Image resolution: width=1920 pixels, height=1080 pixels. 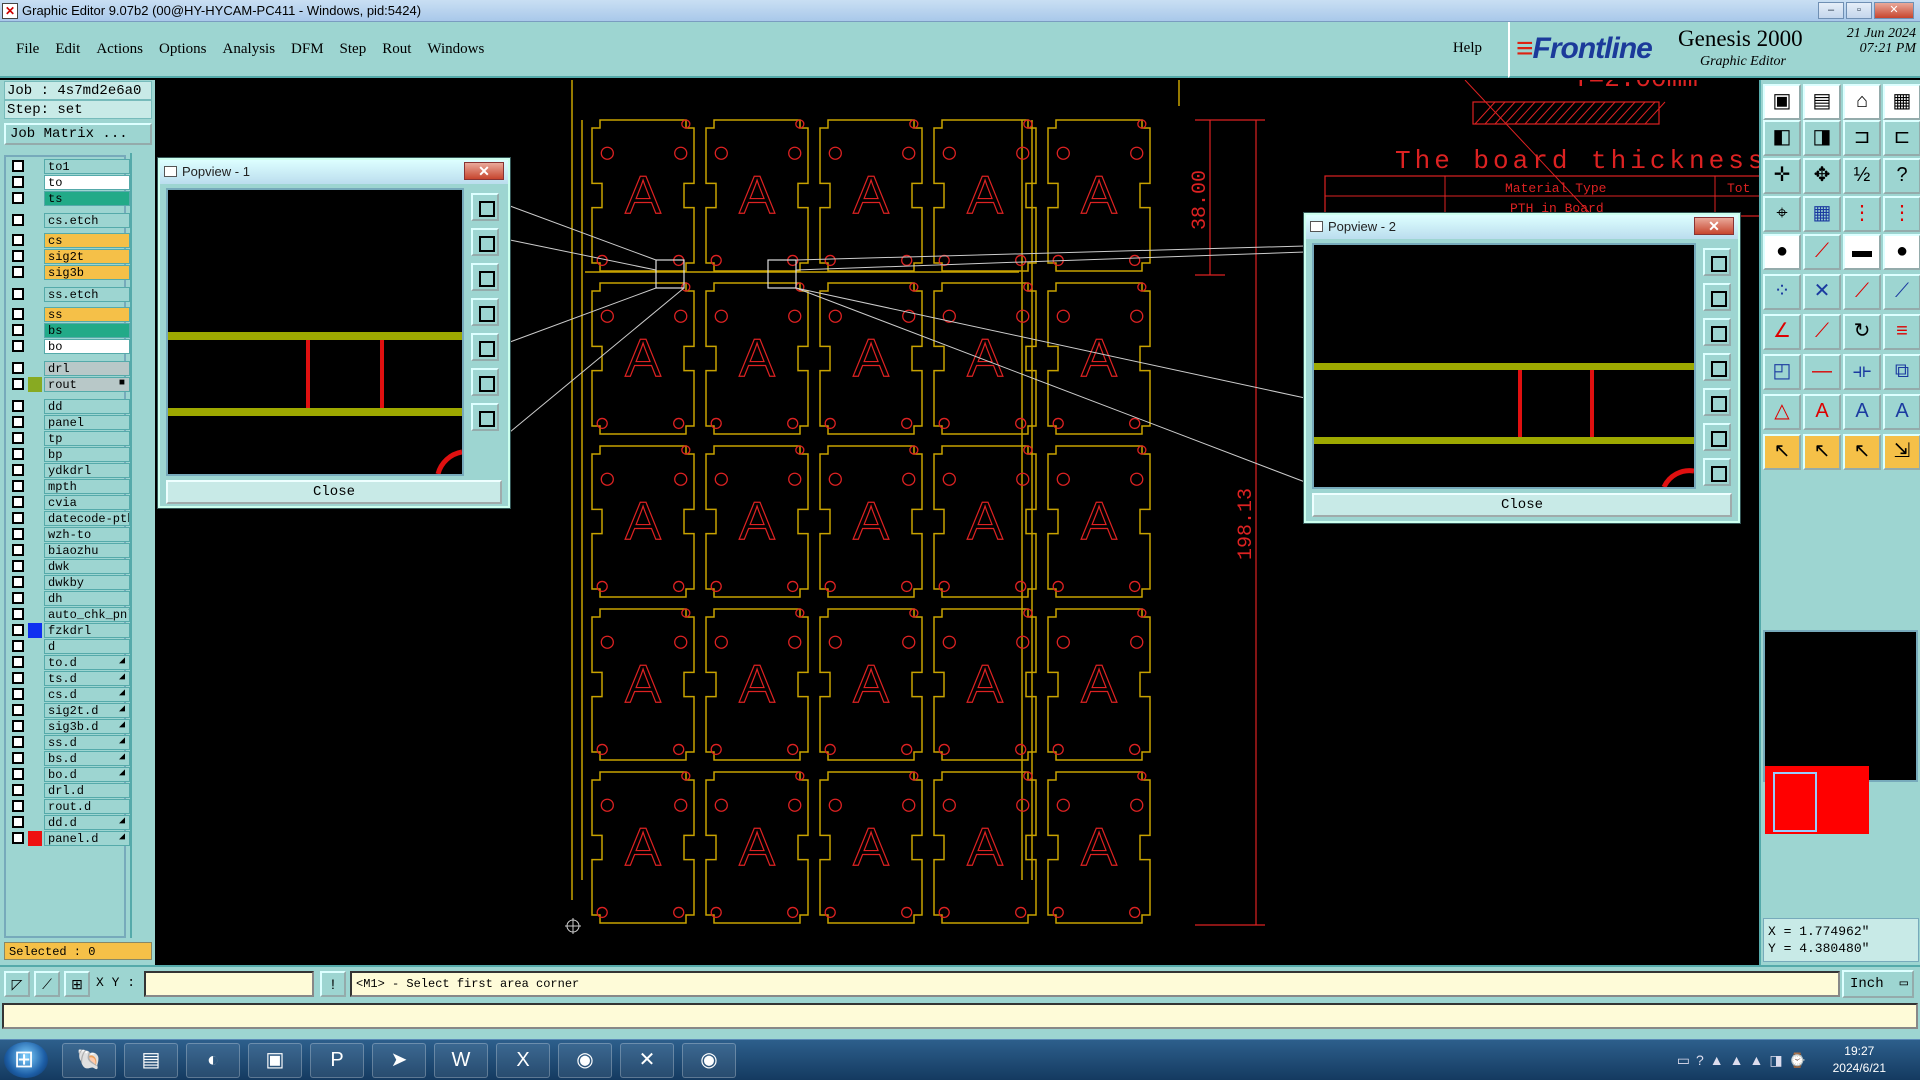 I want to click on app-publisher-icon: P, so click(x=337, y=1060).